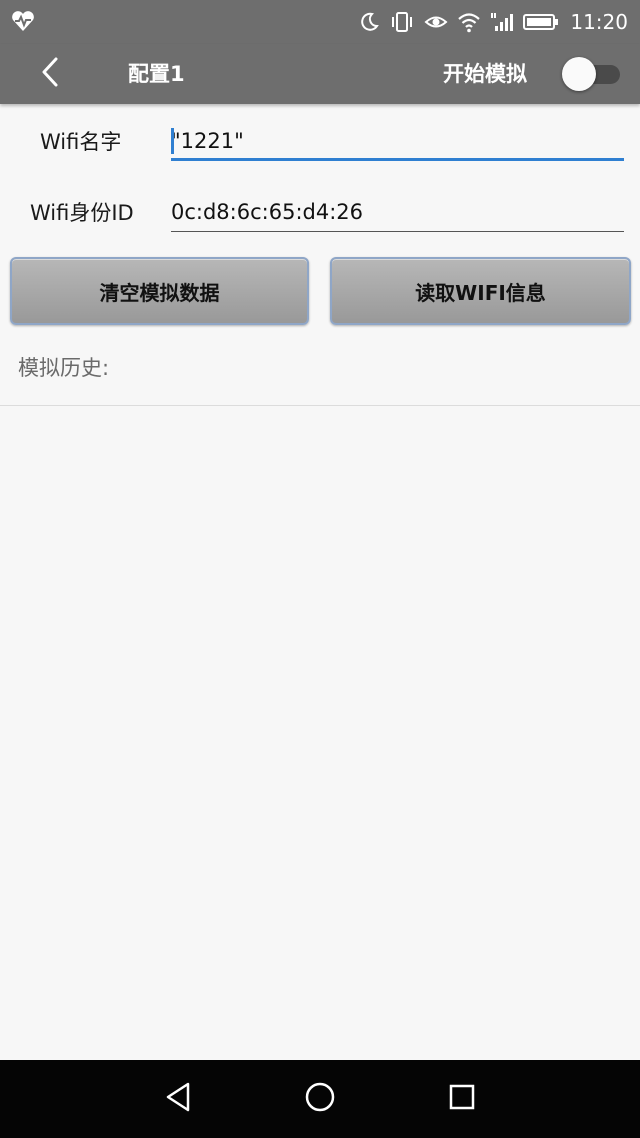 The width and height of the screenshot is (640, 1138). What do you see at coordinates (369, 22) in the screenshot?
I see `moon-icon` at bounding box center [369, 22].